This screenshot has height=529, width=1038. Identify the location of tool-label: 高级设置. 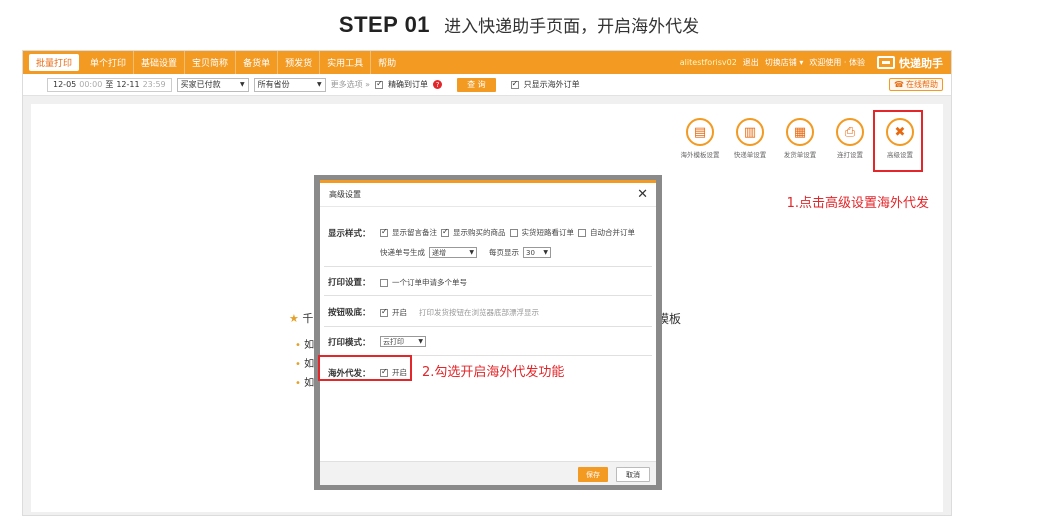
(900, 155).